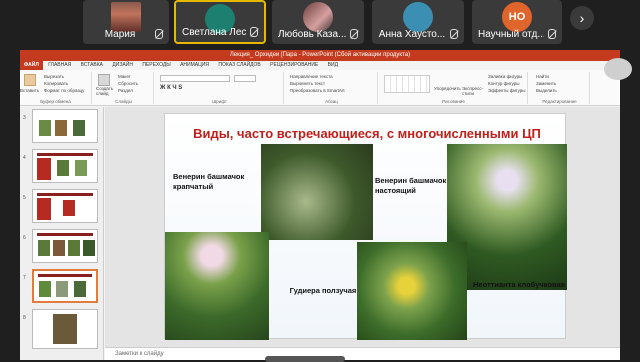 The height and width of the screenshot is (362, 640). What do you see at coordinates (24, 318) in the screenshot?
I see `thumbnail-number: 8` at bounding box center [24, 318].